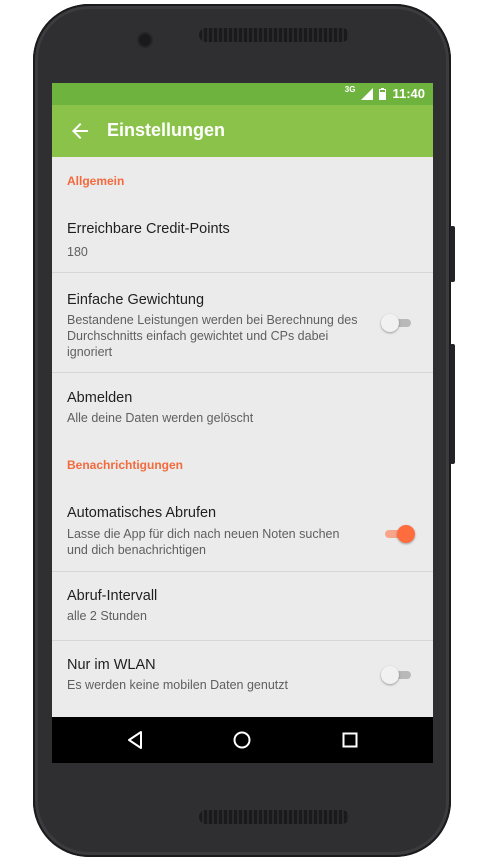 The image size is (484, 864). Describe the element at coordinates (177, 685) in the screenshot. I see `pref-summary: Es werden keine mobilen Daten genutzt` at that location.